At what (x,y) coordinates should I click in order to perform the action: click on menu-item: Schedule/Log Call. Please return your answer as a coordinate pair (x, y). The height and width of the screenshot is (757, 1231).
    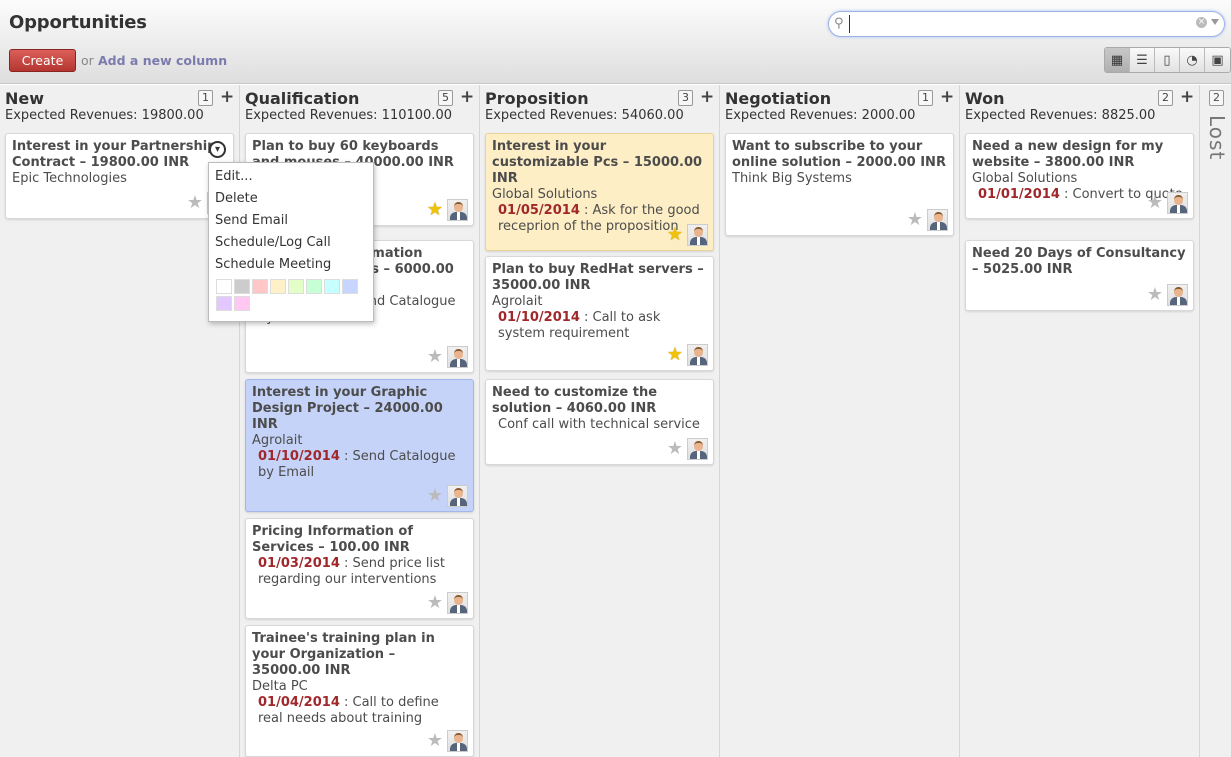
    Looking at the image, I should click on (291, 243).